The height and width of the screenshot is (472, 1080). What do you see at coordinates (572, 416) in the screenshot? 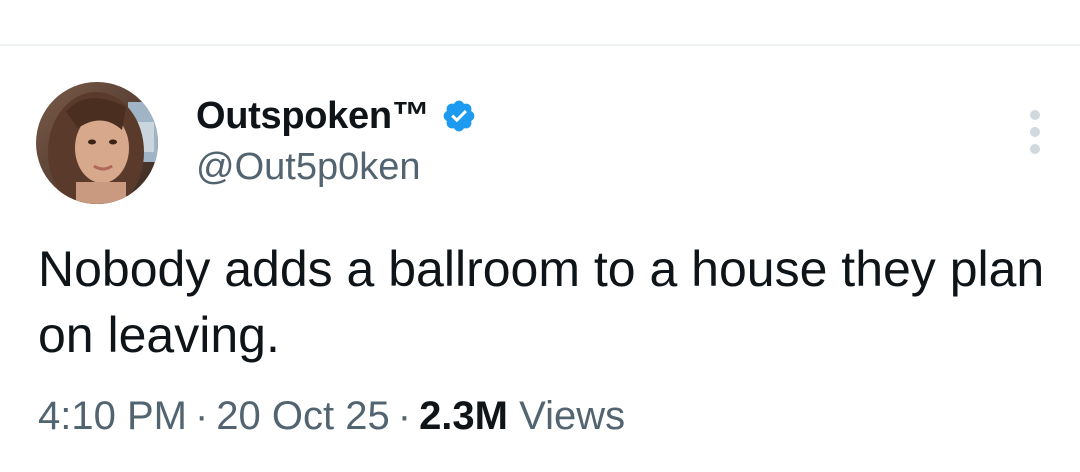
I see `views-label: Views` at bounding box center [572, 416].